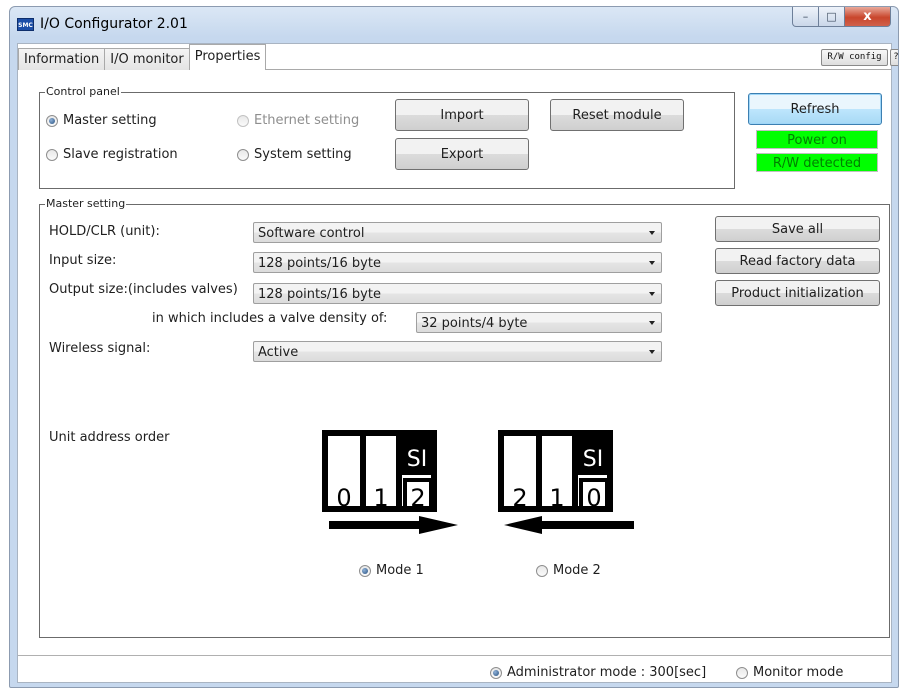 This screenshot has height=691, width=907. What do you see at coordinates (593, 459) in the screenshot?
I see `mode2-si-label: SI` at bounding box center [593, 459].